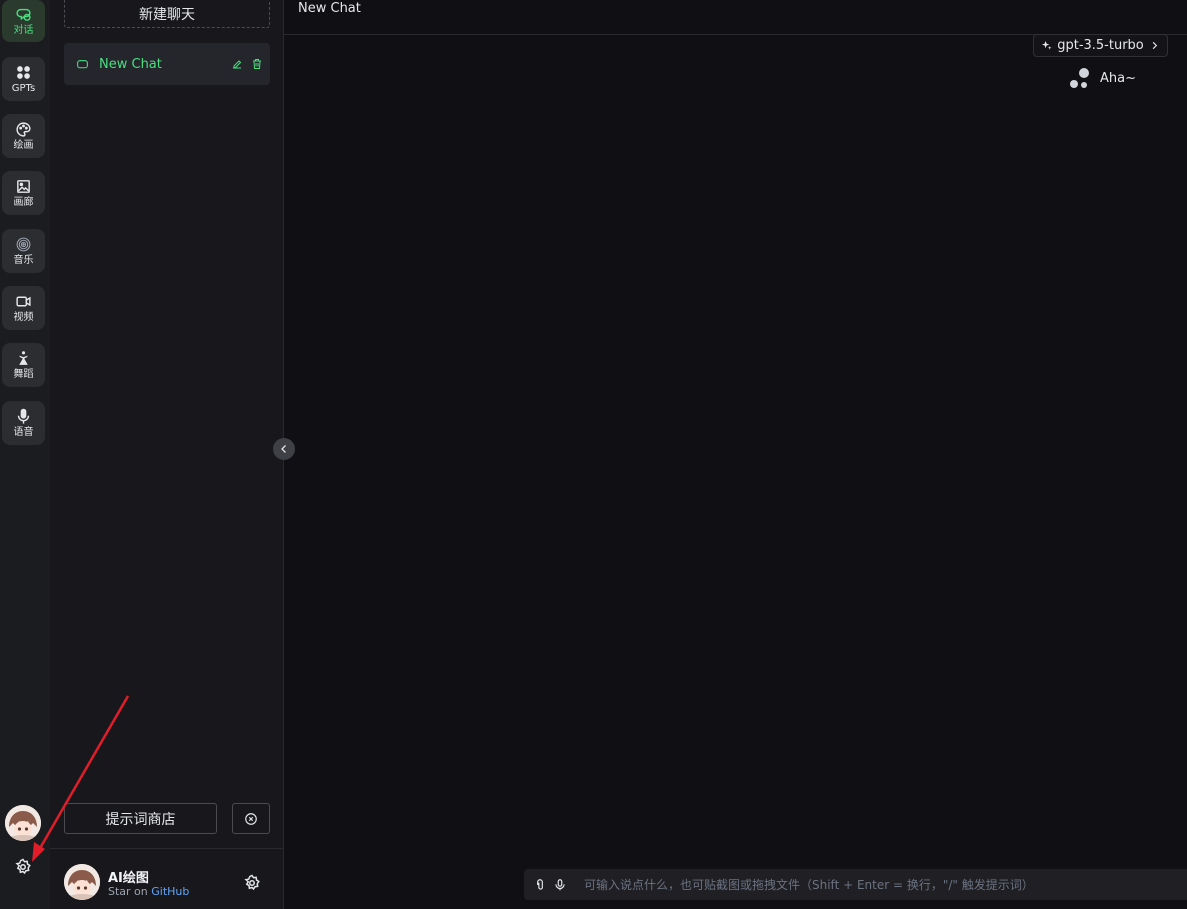  I want to click on voice-input-button, so click(560, 885).